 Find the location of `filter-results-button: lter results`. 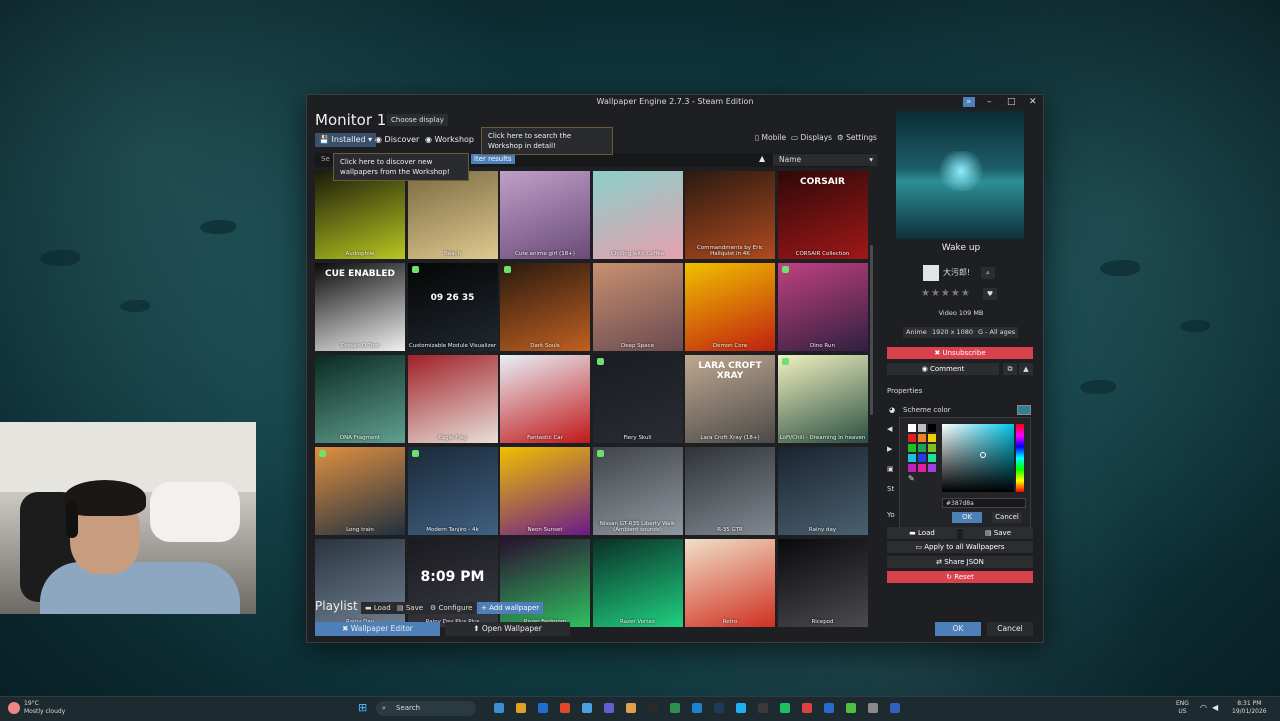

filter-results-button: lter results is located at coordinates (493, 159).